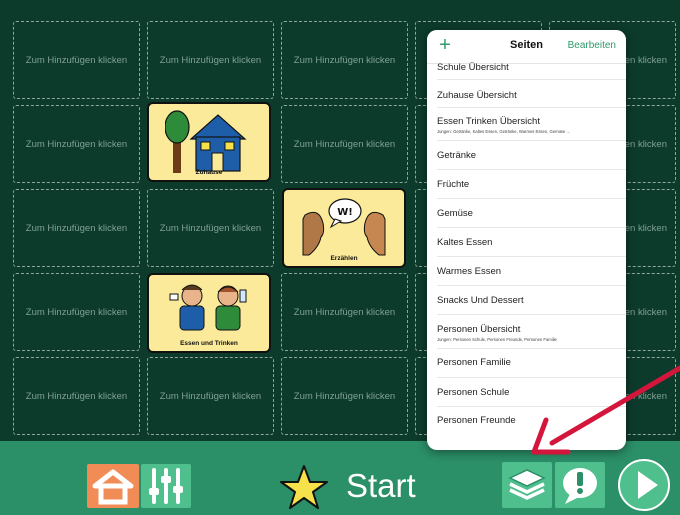  Describe the element at coordinates (206, 141) in the screenshot. I see `house-icon` at that location.